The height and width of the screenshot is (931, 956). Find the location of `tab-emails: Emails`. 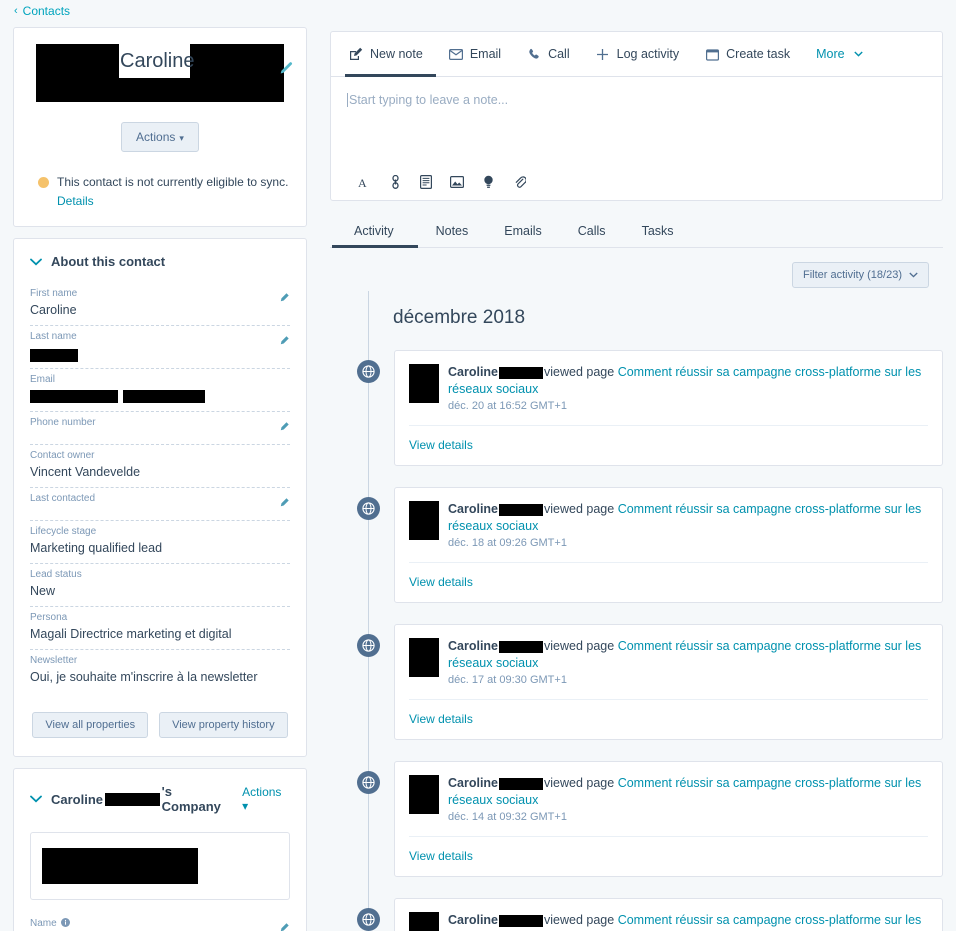

tab-emails: Emails is located at coordinates (523, 235).